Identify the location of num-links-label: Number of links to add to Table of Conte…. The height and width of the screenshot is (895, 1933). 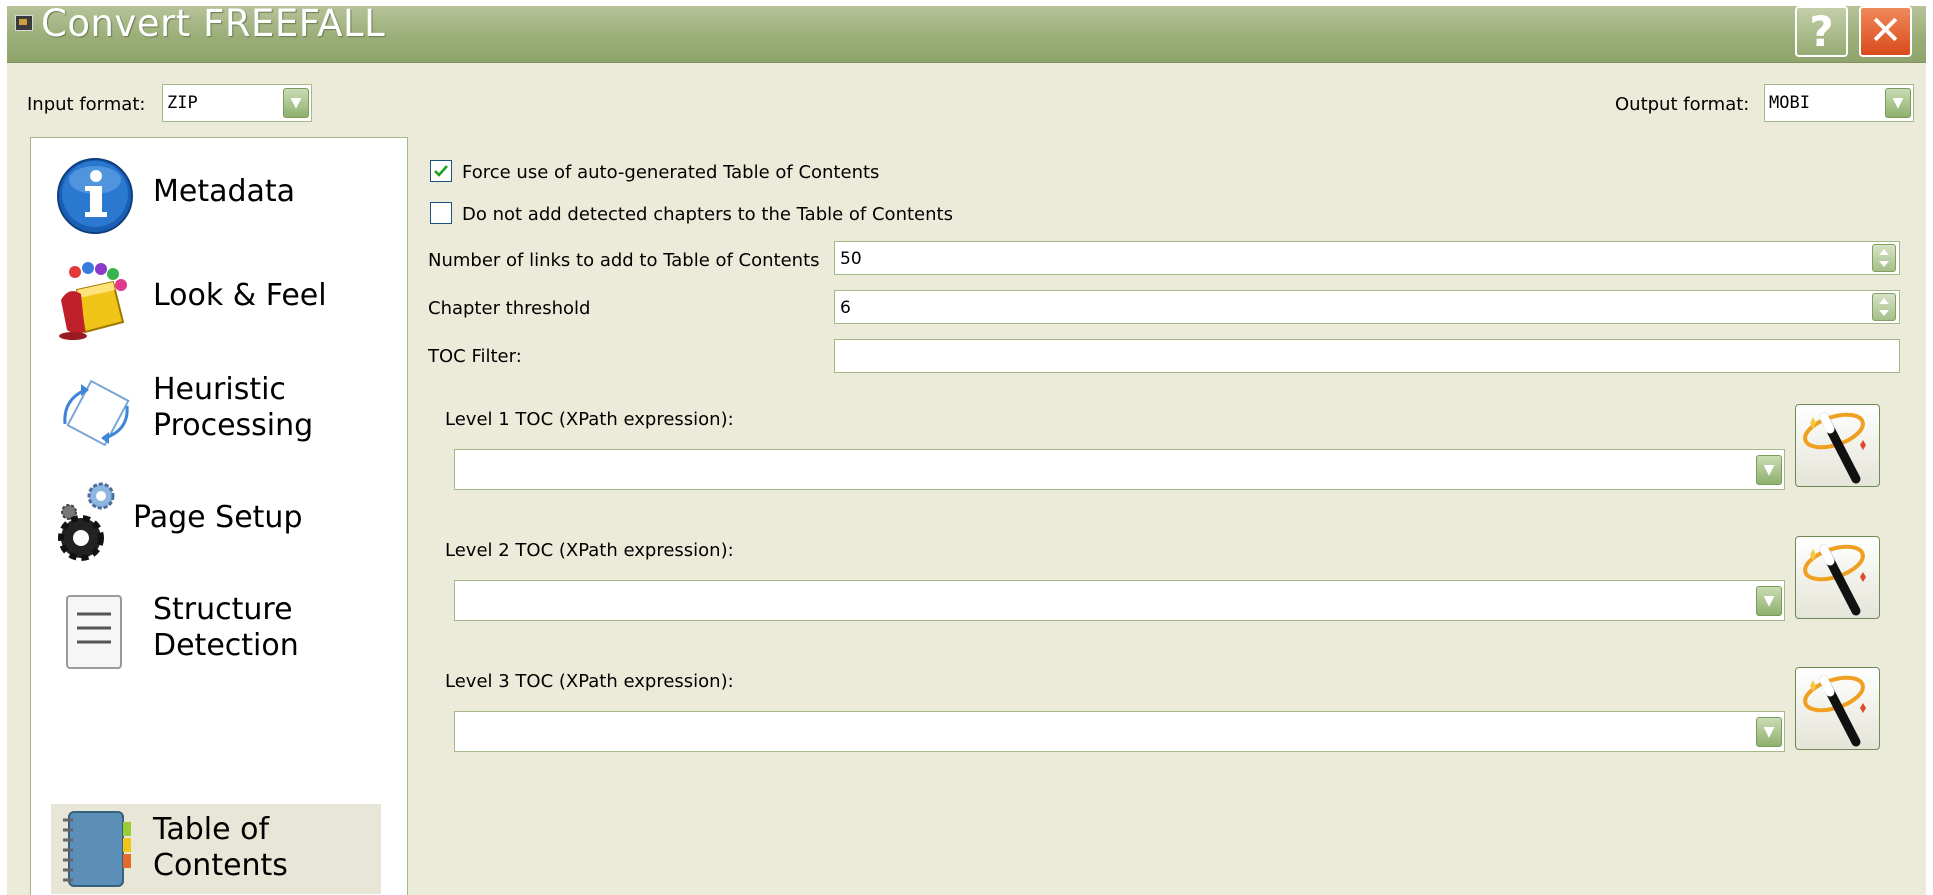
(624, 260).